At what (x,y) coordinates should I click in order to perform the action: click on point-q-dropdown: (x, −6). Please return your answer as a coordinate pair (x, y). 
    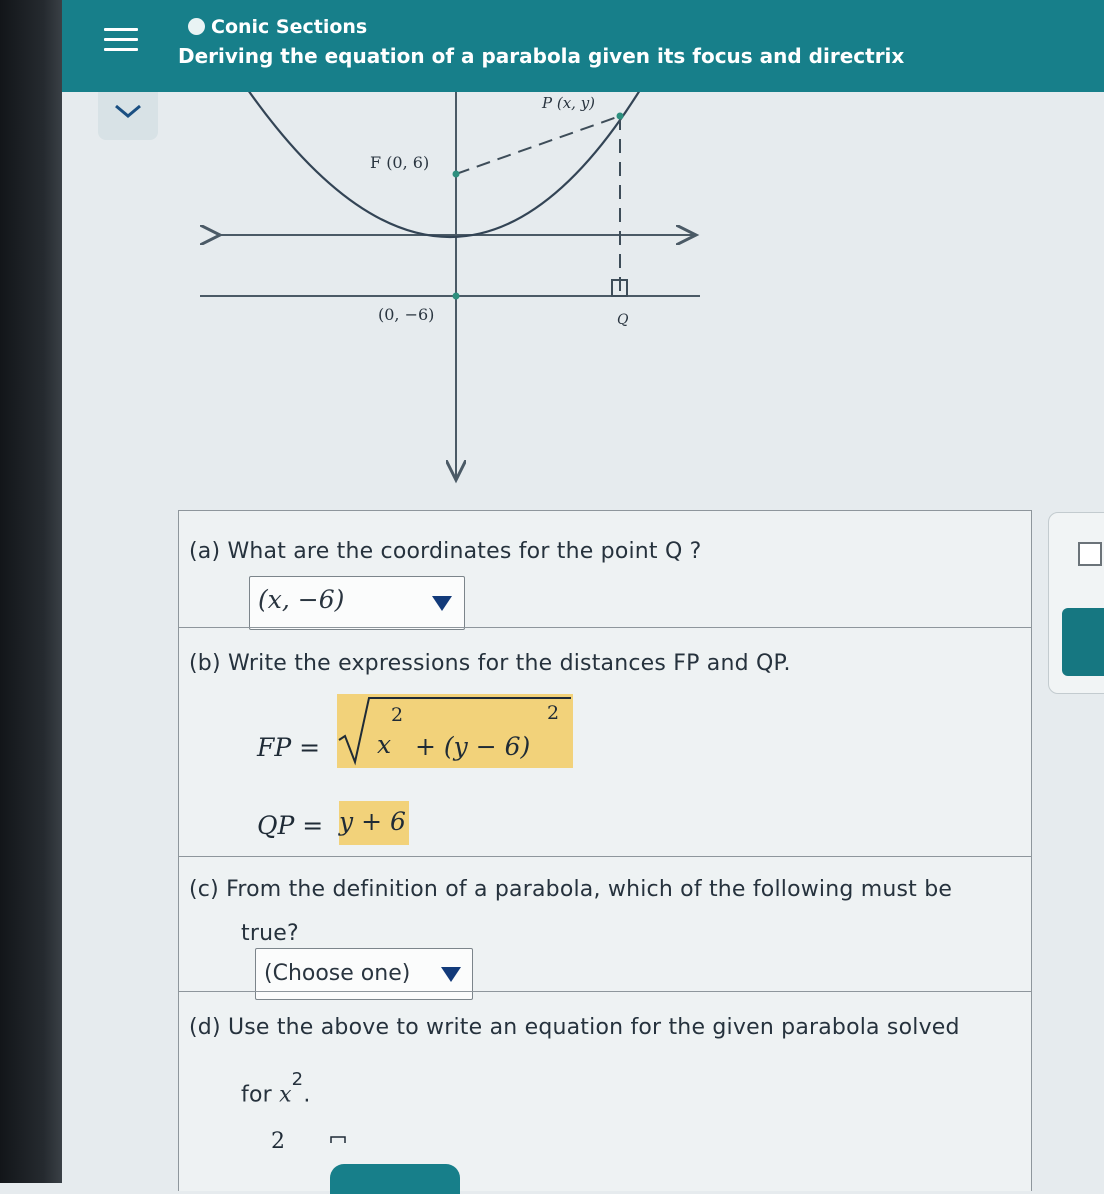
    Looking at the image, I should click on (357, 603).